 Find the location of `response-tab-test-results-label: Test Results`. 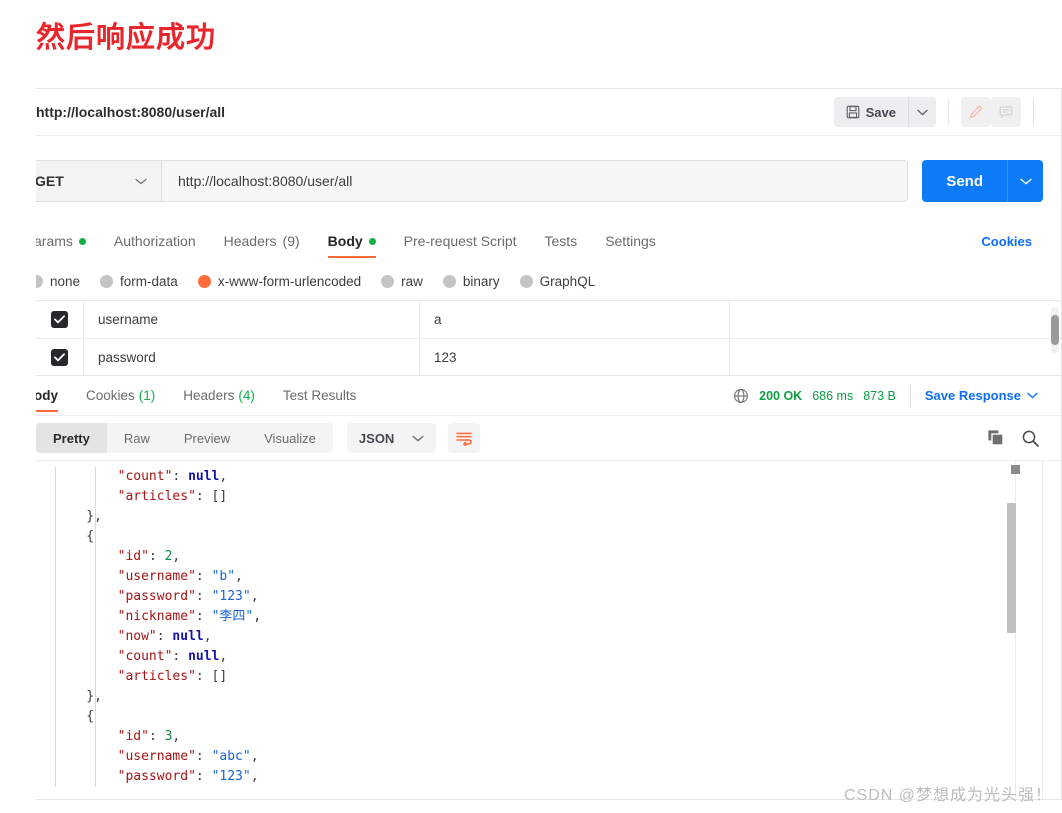

response-tab-test-results-label: Test Results is located at coordinates (319, 395).